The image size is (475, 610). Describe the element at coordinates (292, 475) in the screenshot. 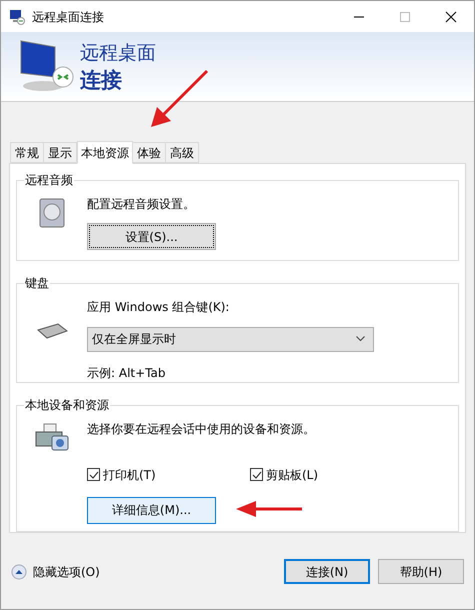

I see `checkbox-label: 剪贴板(L)` at that location.